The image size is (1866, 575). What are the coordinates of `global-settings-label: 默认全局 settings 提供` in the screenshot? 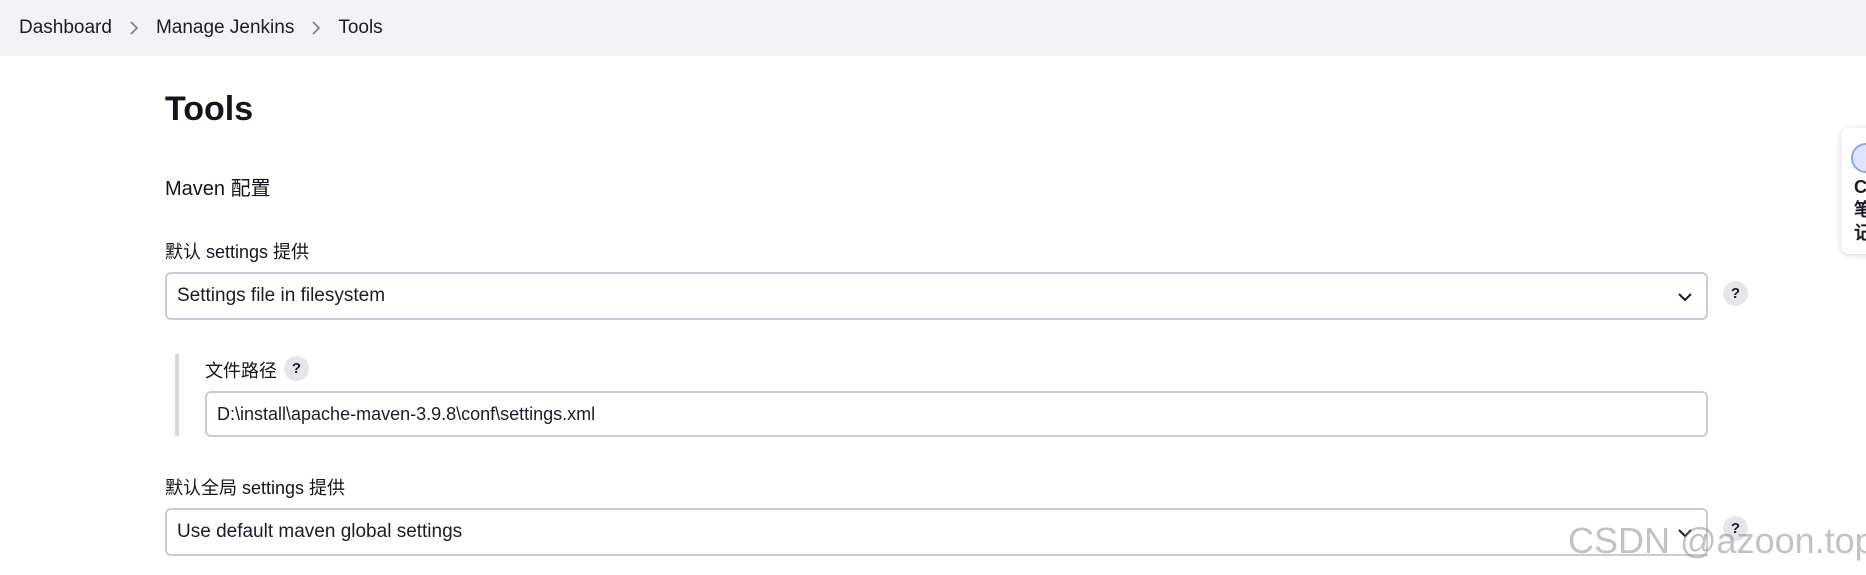 It's located at (255, 488).